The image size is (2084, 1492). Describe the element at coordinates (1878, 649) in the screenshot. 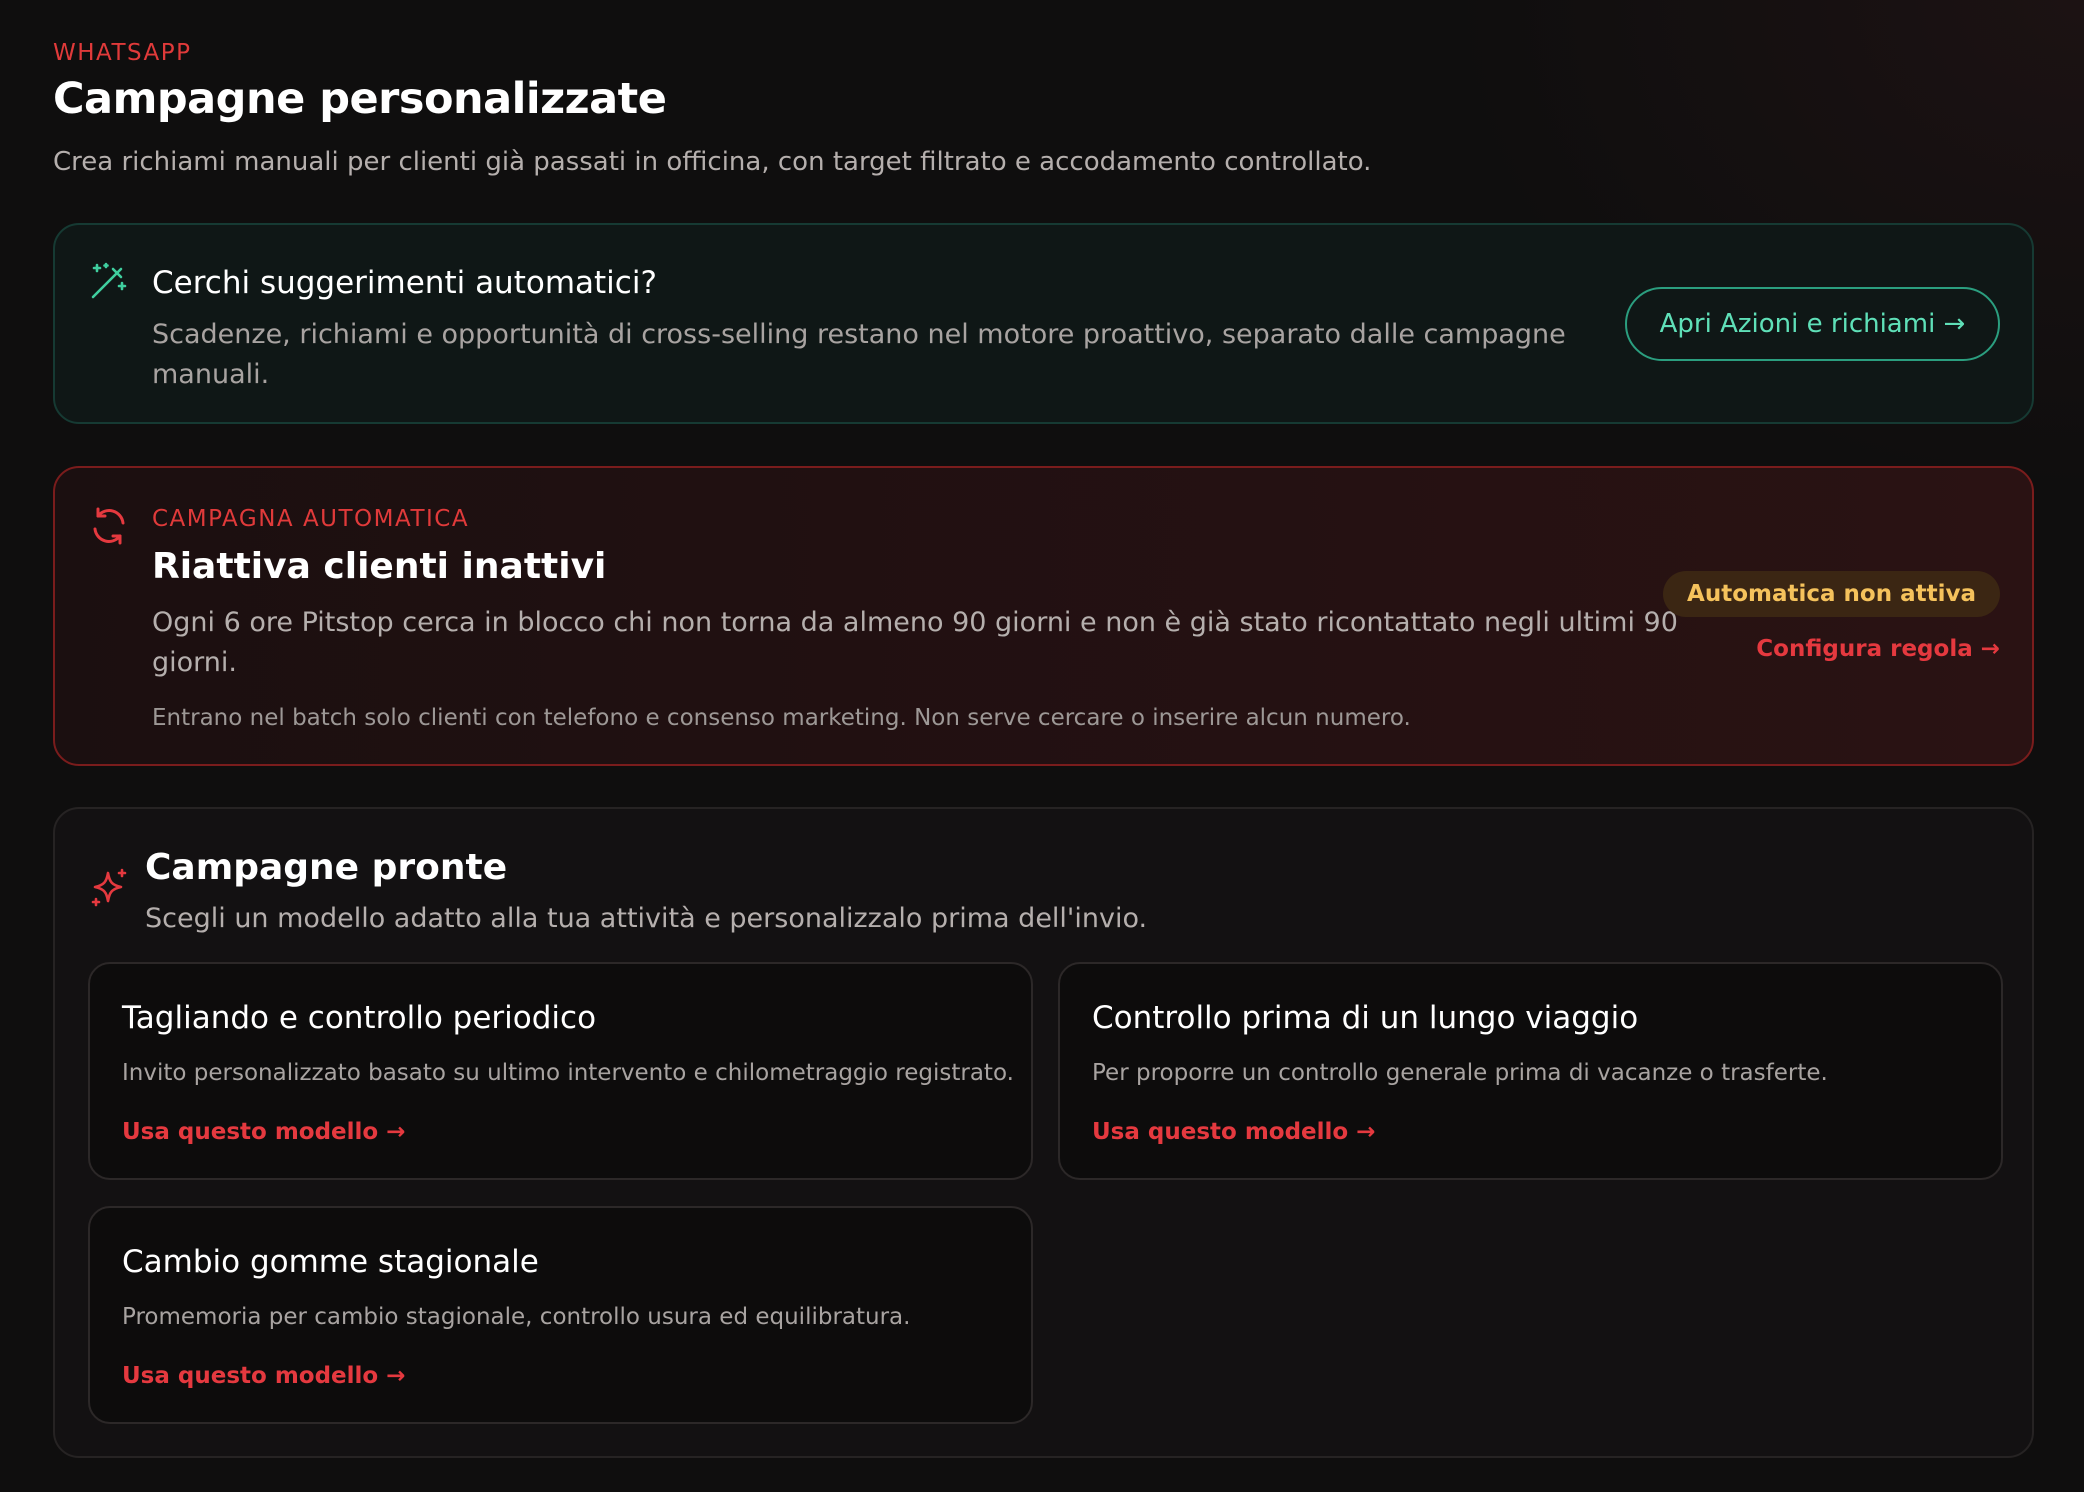

I see `configure-rule-link: Configura regola →` at that location.